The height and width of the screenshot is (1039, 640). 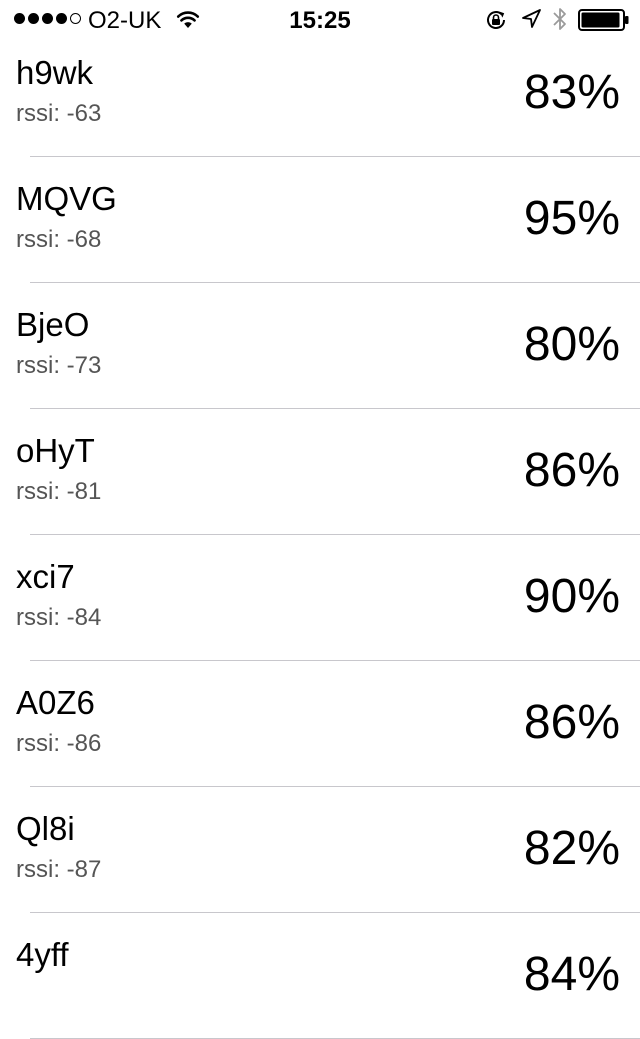 What do you see at coordinates (59, 365) in the screenshot?
I see `device-rssi: rssi: -73` at bounding box center [59, 365].